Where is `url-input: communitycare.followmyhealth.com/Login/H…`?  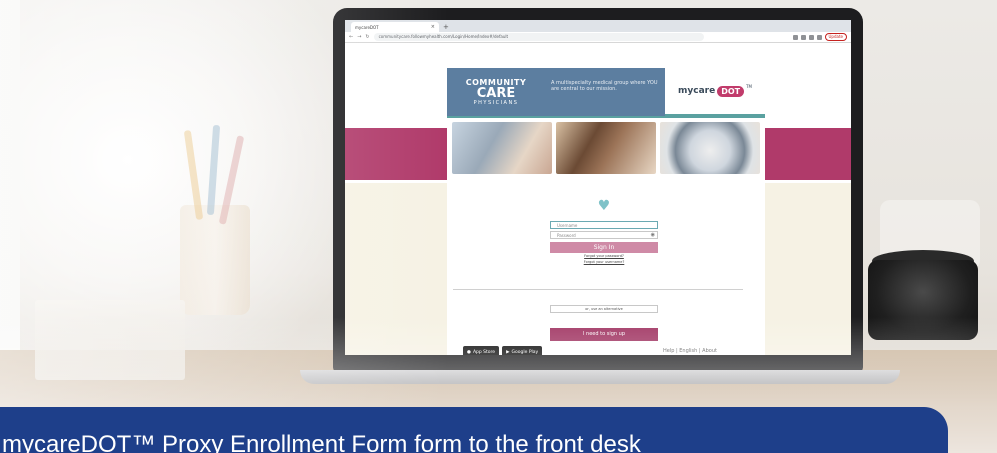 url-input: communitycare.followmyhealth.com/Login/H… is located at coordinates (538, 37).